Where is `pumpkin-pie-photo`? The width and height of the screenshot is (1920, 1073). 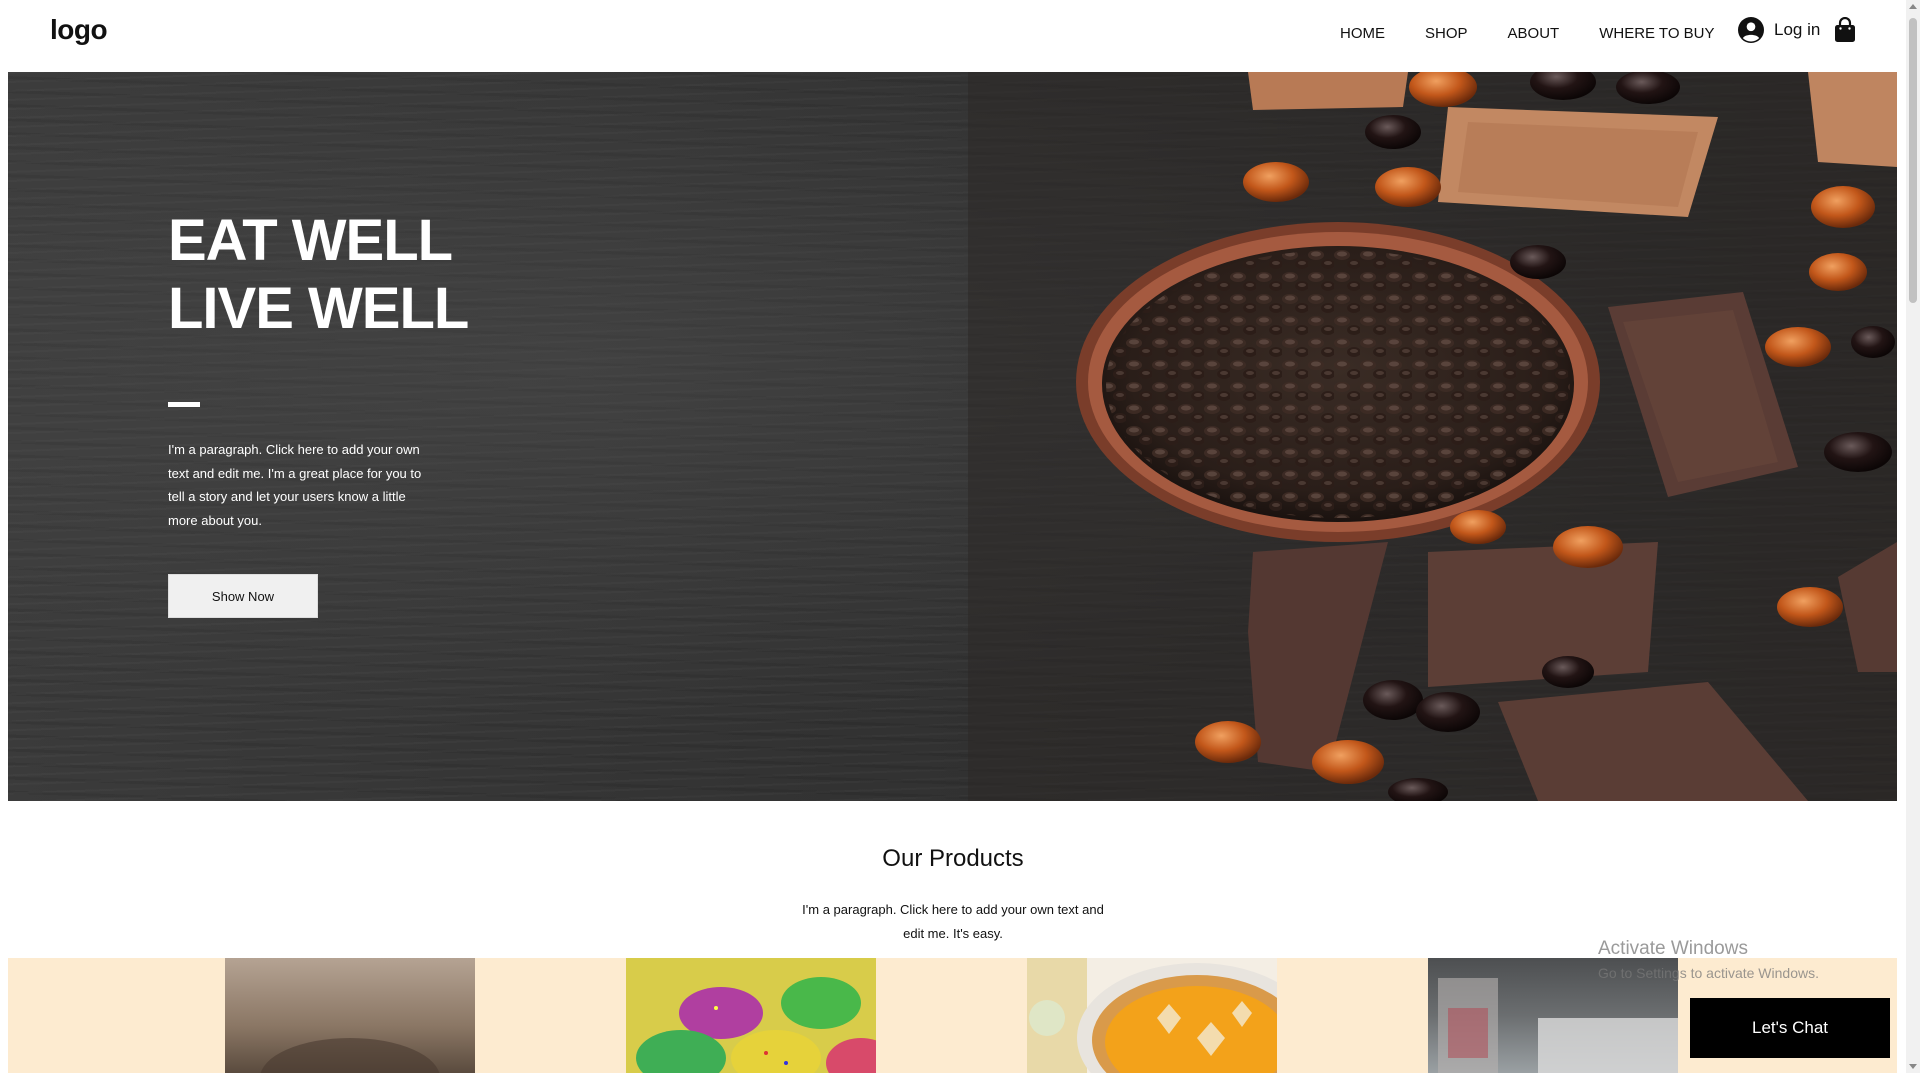 pumpkin-pie-photo is located at coordinates (1152, 1015).